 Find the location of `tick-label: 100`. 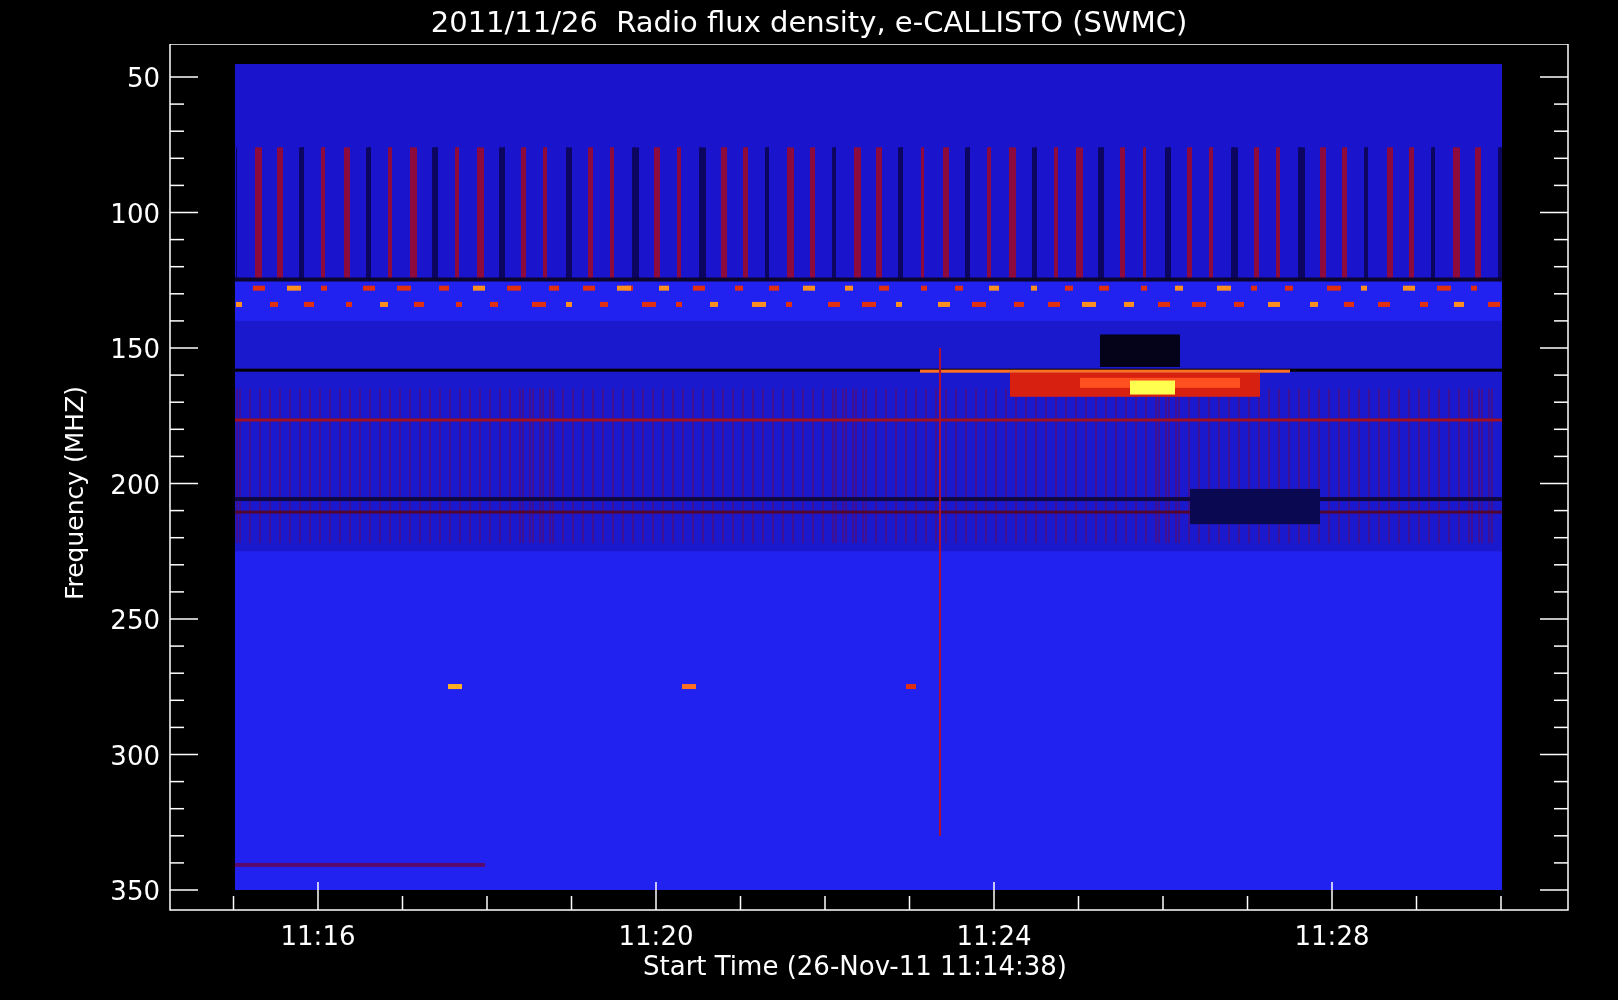

tick-label: 100 is located at coordinates (135, 213).